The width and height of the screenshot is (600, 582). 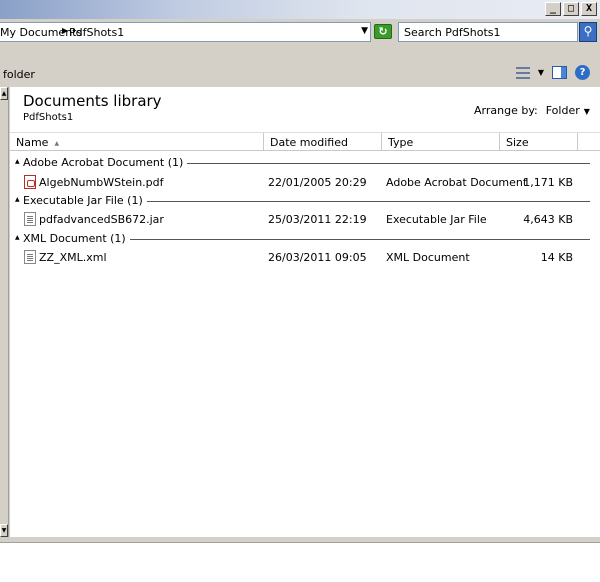 I want to click on column-header-name: Name ▲, so click(x=137, y=142).